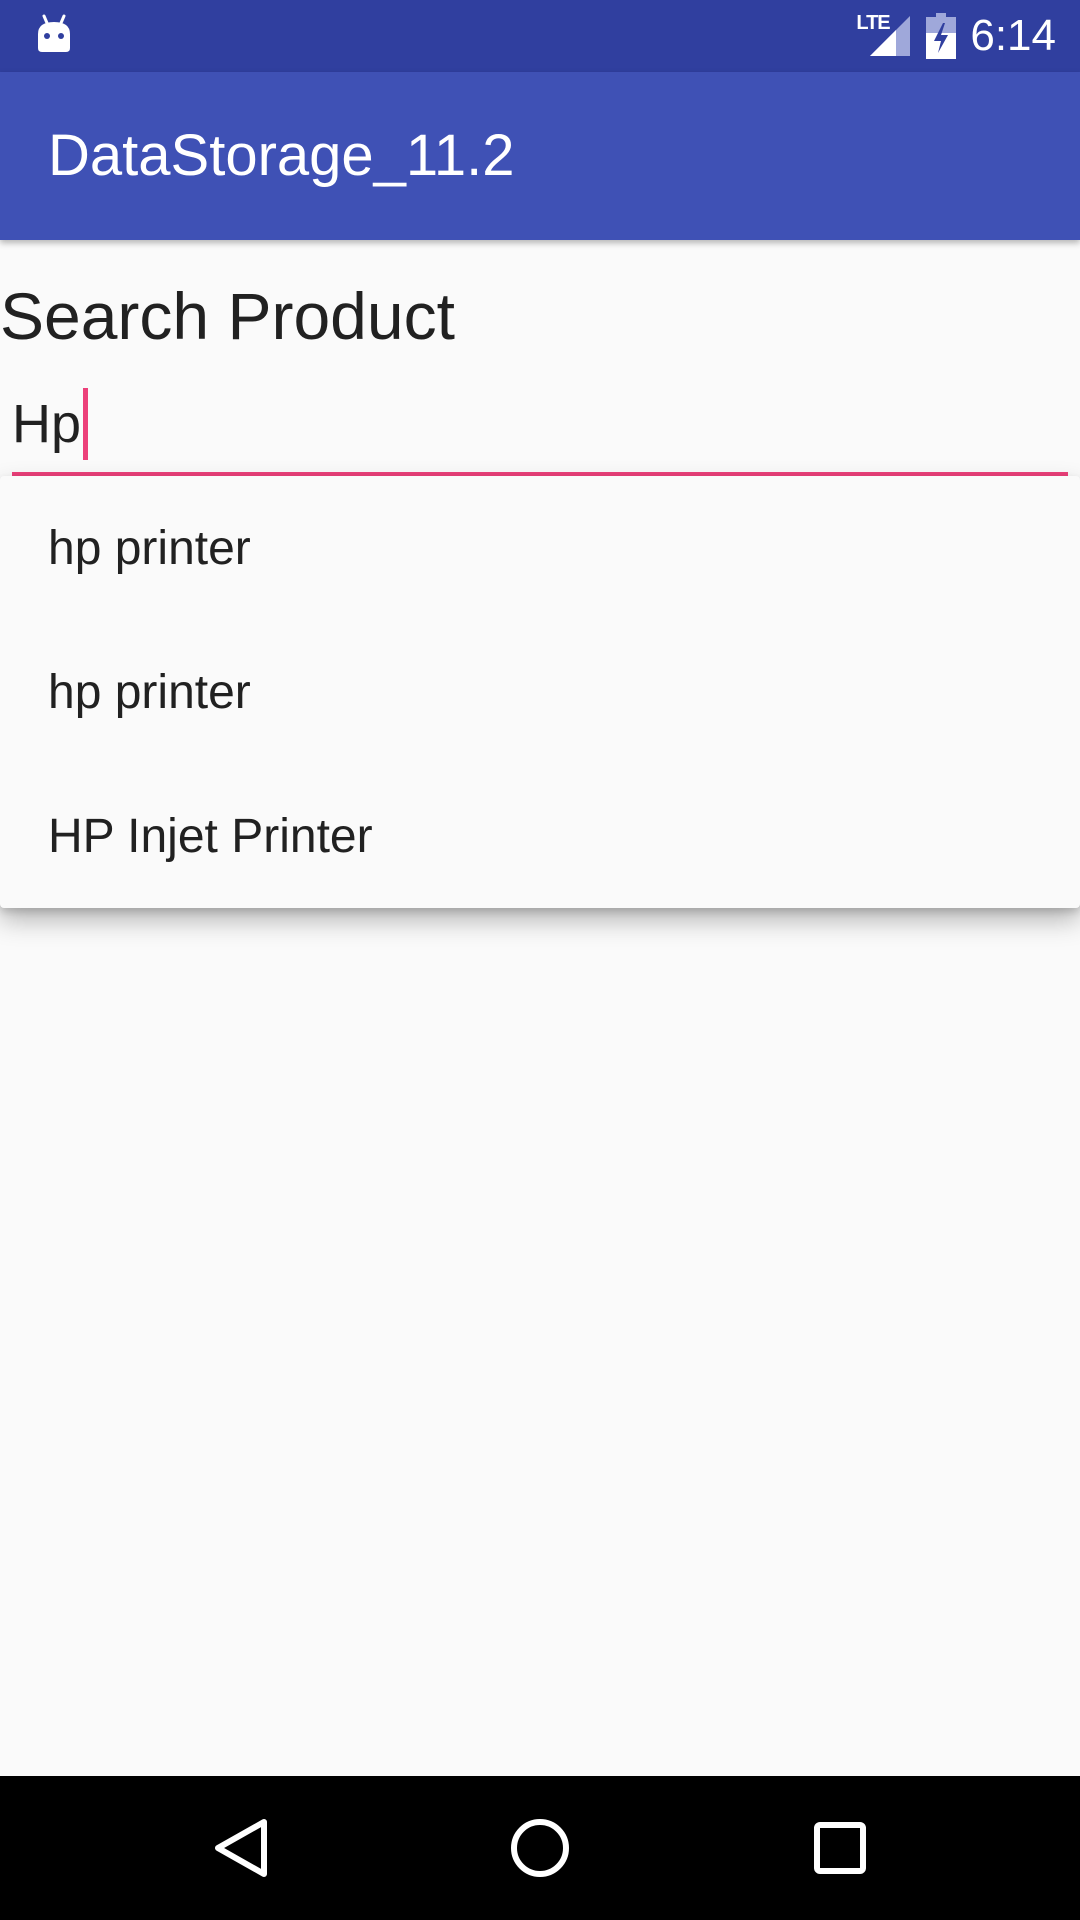 This screenshot has width=1080, height=1920. What do you see at coordinates (47, 424) in the screenshot?
I see `search-input-value: Hp` at bounding box center [47, 424].